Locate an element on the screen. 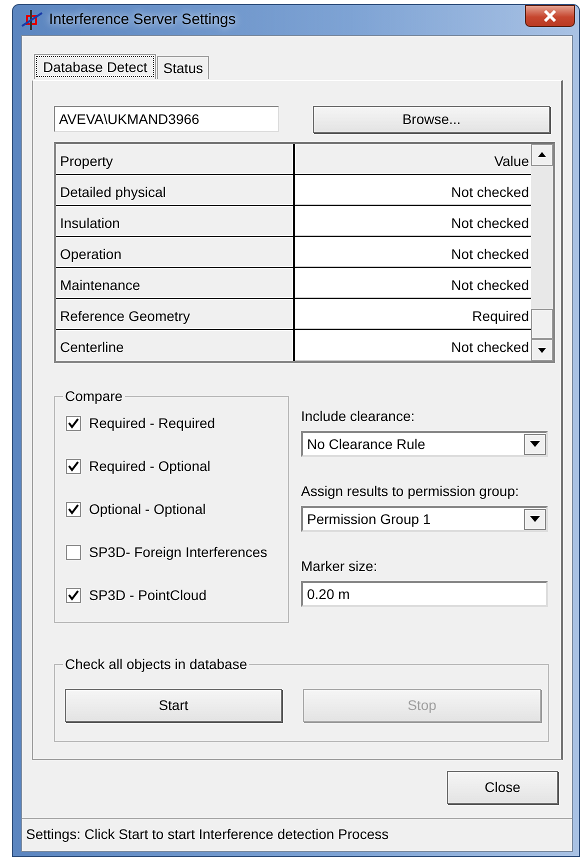  close-icon is located at coordinates (550, 16).